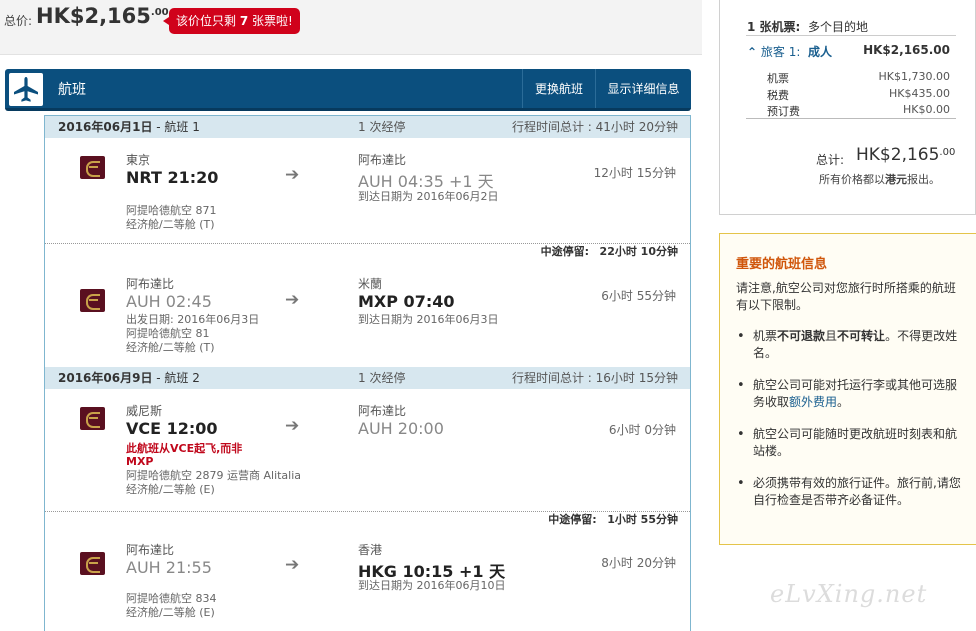 The image size is (976, 631). Describe the element at coordinates (18, 21) in the screenshot. I see `total-price-label: 总价:` at that location.